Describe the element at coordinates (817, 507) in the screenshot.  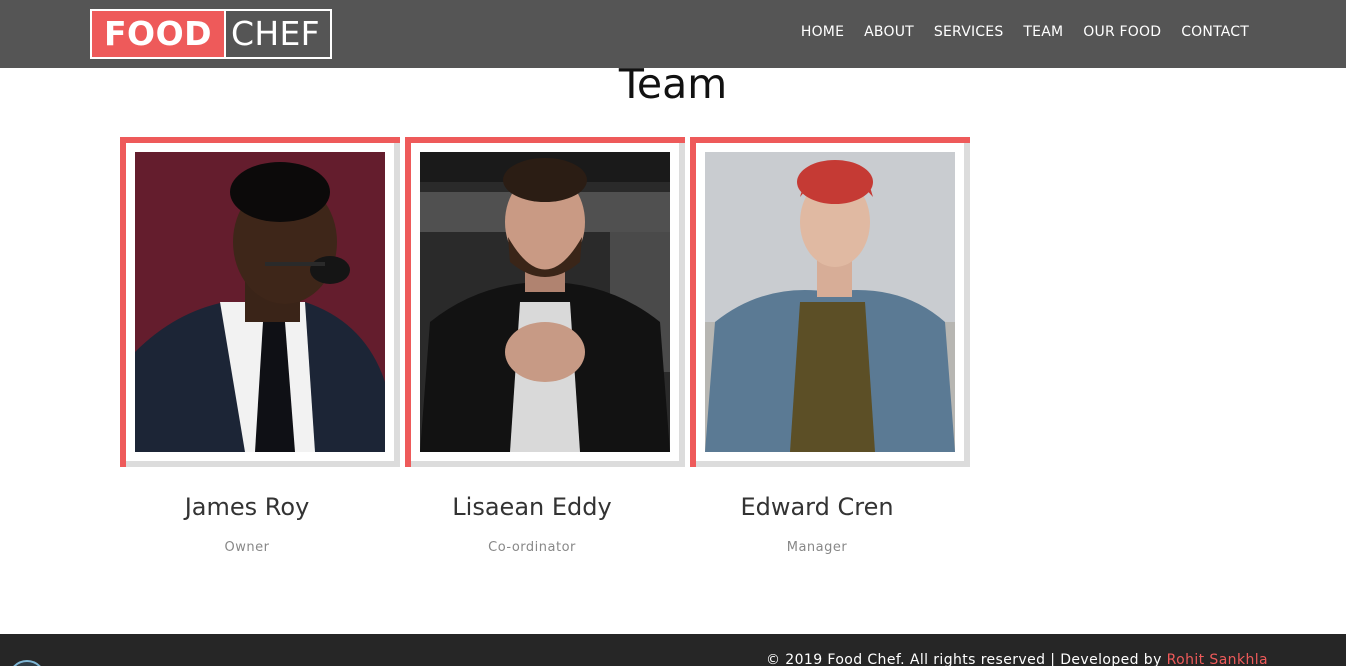
I see `member-name: Edward Cren` at that location.